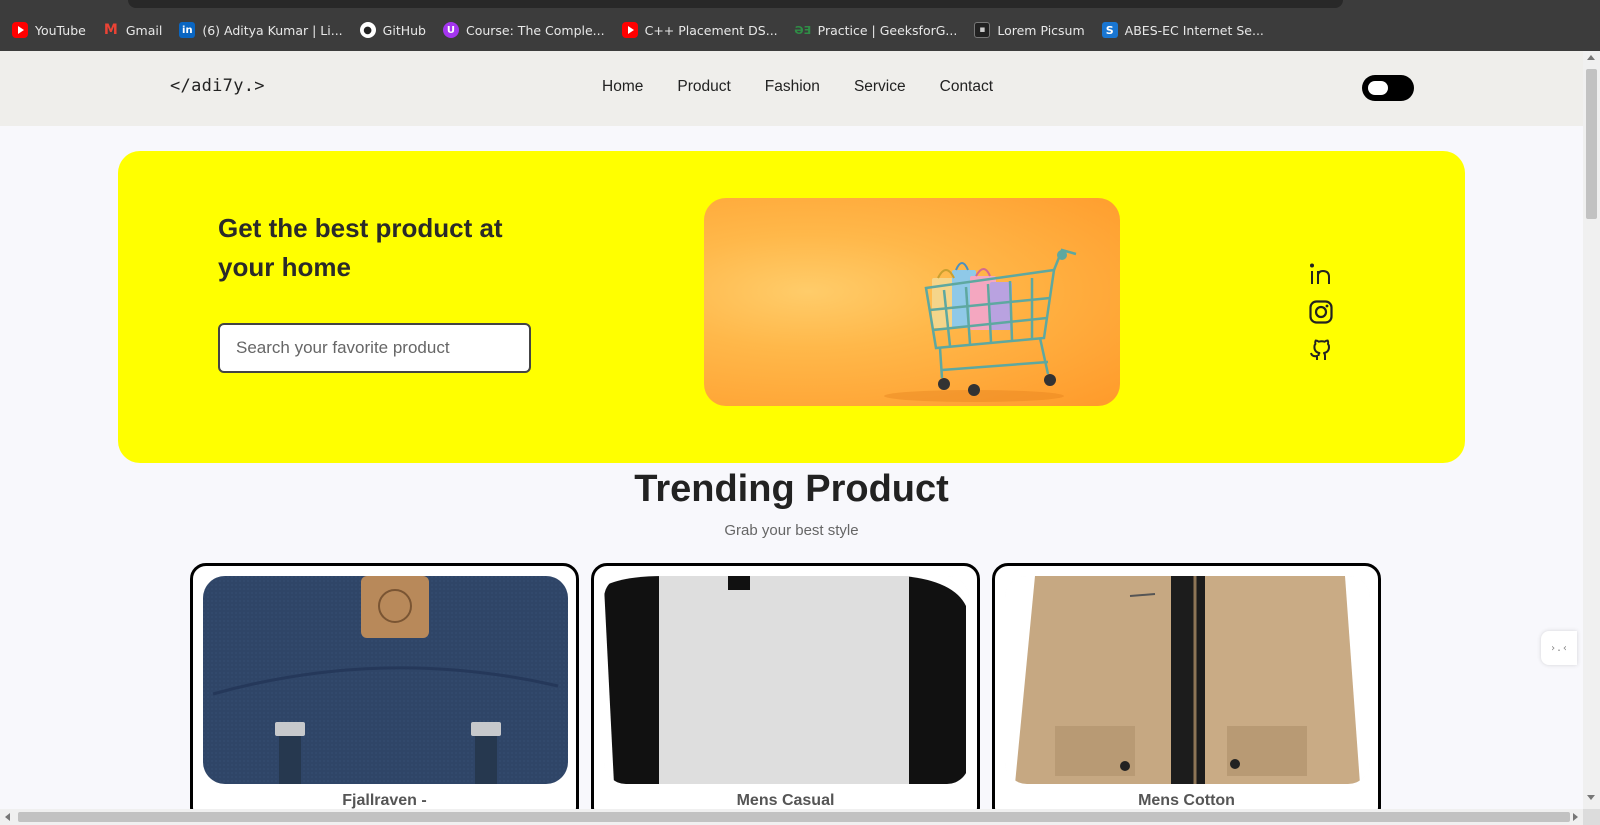  I want to click on widget-icon: ›.‹, so click(1559, 648).